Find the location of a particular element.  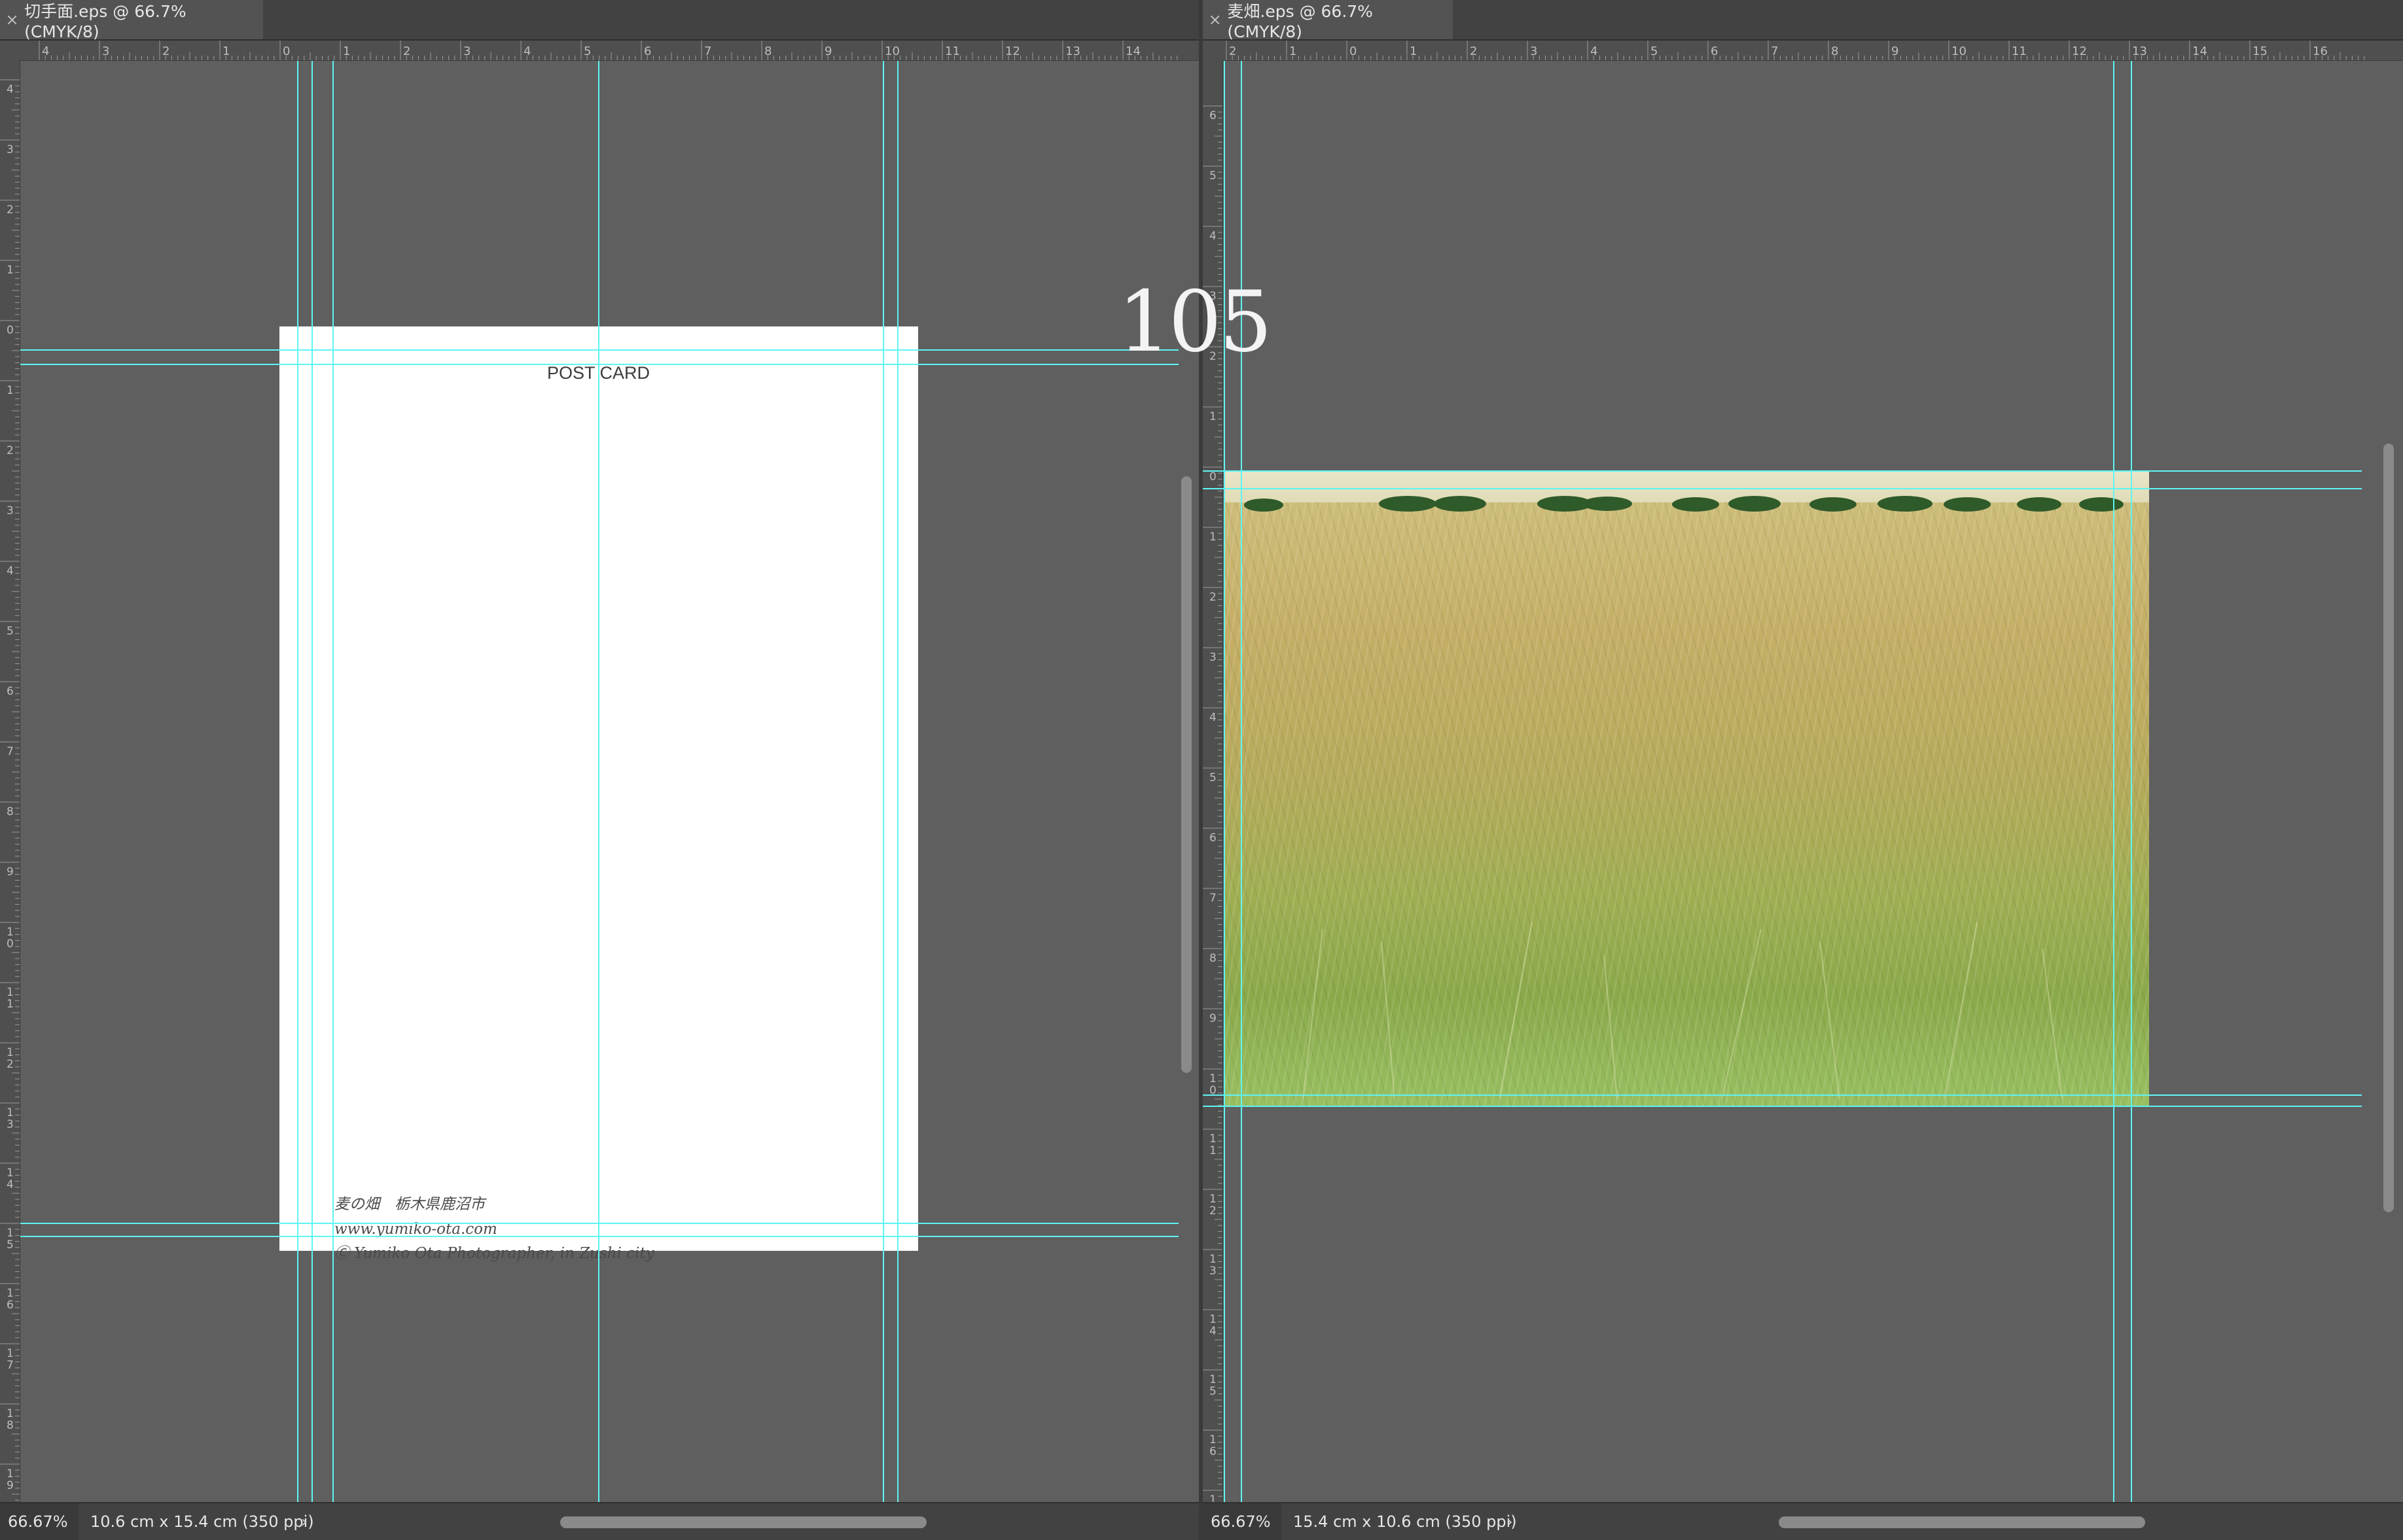

credit-location: 麦の畑 栃木県鹿沼市 is located at coordinates (409, 1204).